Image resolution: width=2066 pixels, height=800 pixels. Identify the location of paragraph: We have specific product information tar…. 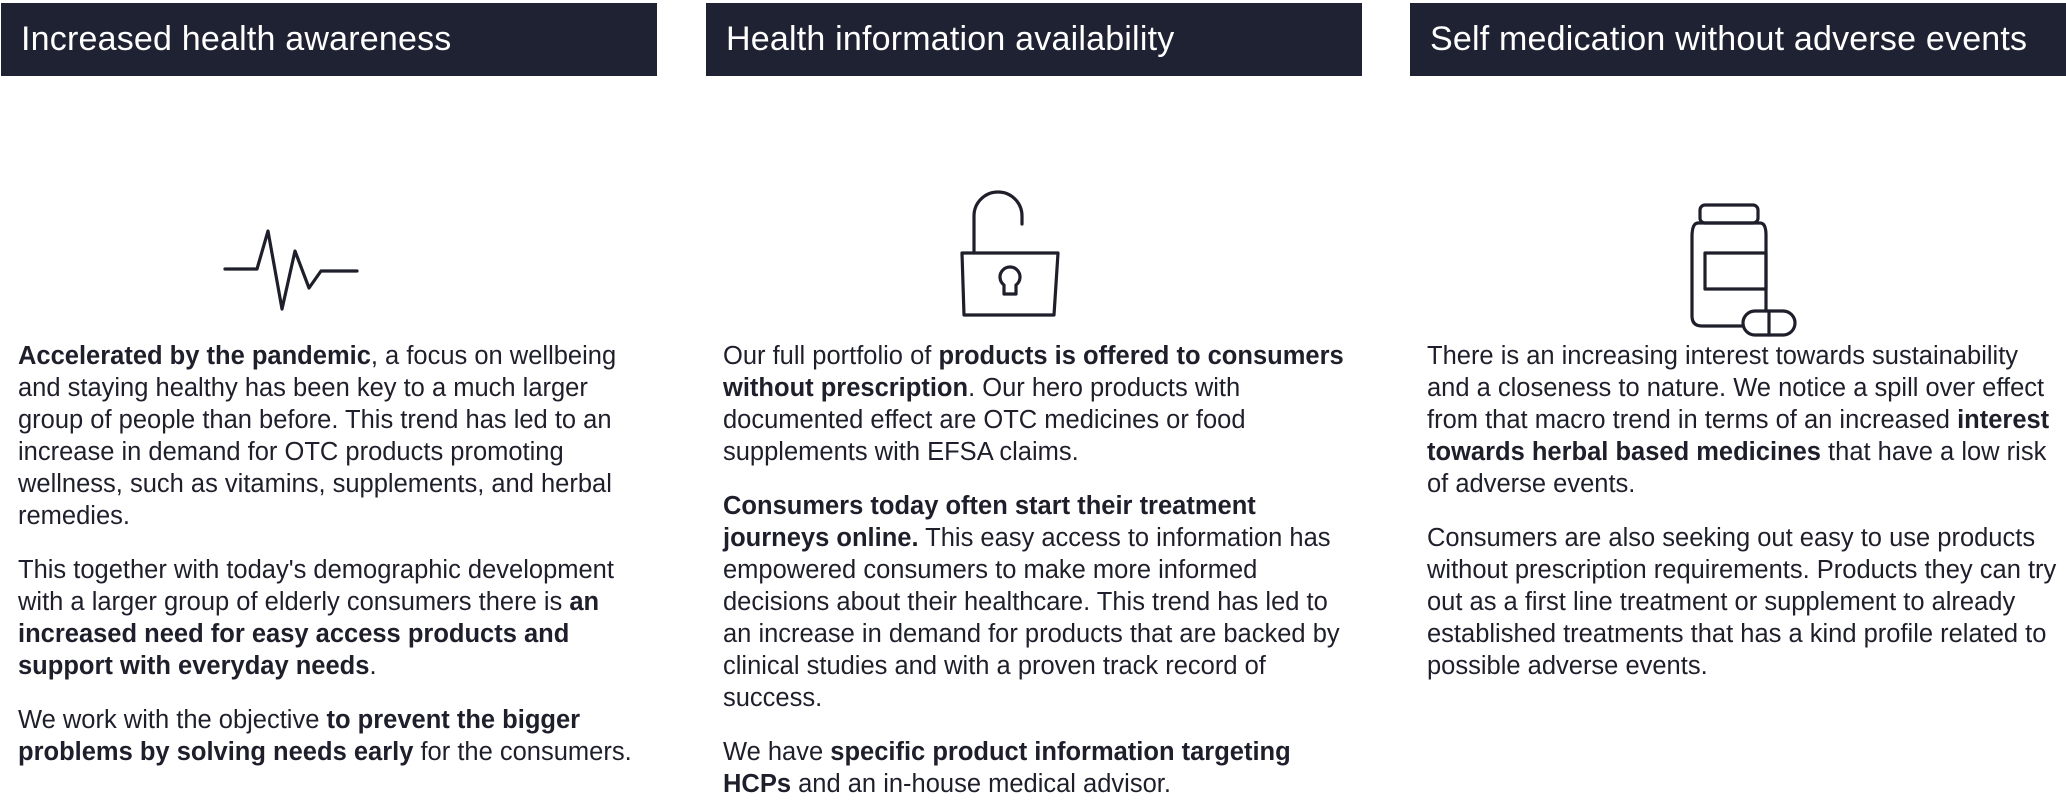
(1040, 768).